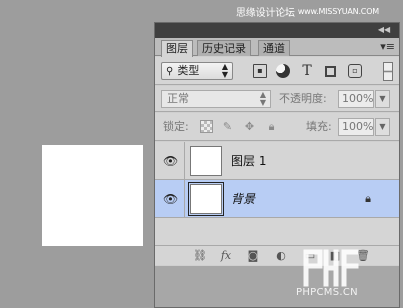 This screenshot has width=403, height=308. I want to click on layer-row-background: 👁︎ 背景 🔒︎, so click(277, 199).